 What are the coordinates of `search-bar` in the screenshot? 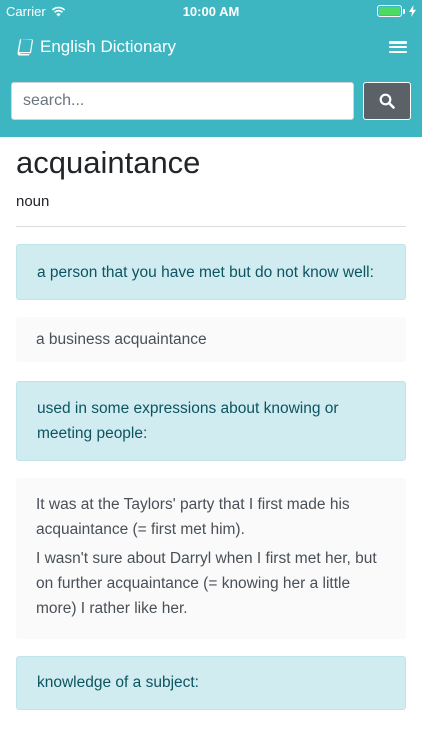 It's located at (211, 101).